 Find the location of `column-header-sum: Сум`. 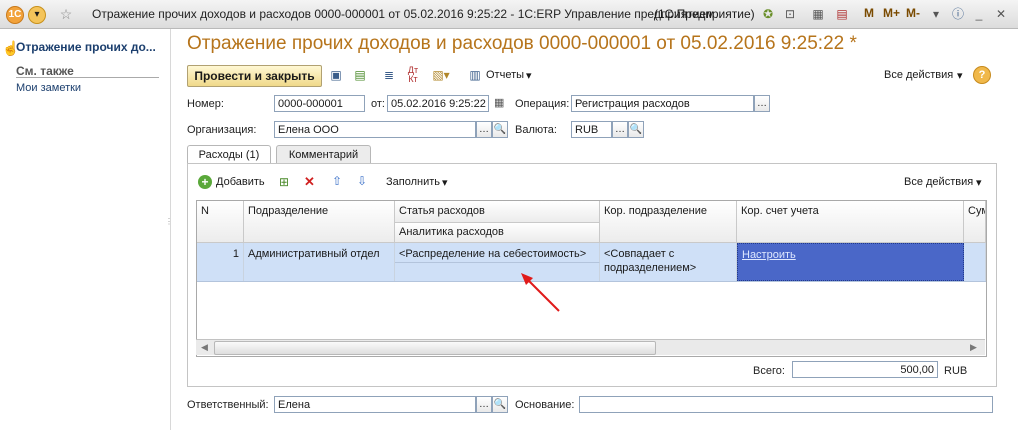

column-header-sum: Сум is located at coordinates (975, 222).